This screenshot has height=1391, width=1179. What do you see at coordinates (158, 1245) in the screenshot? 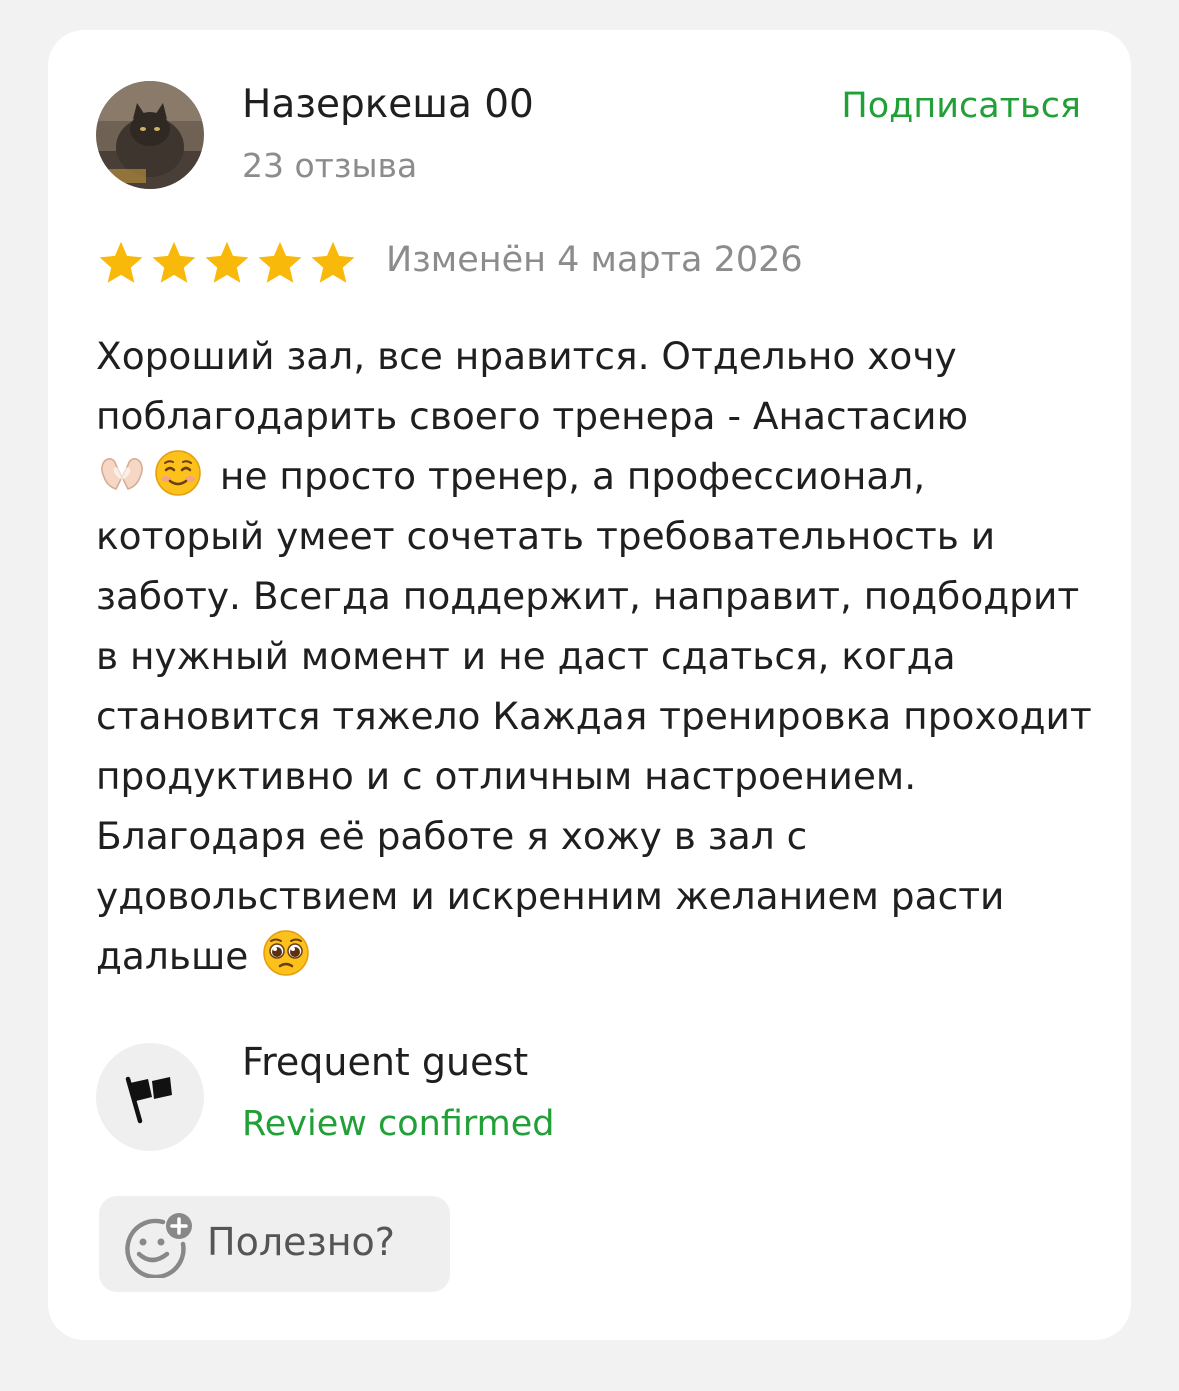
I see `smiley-plus-icon` at bounding box center [158, 1245].